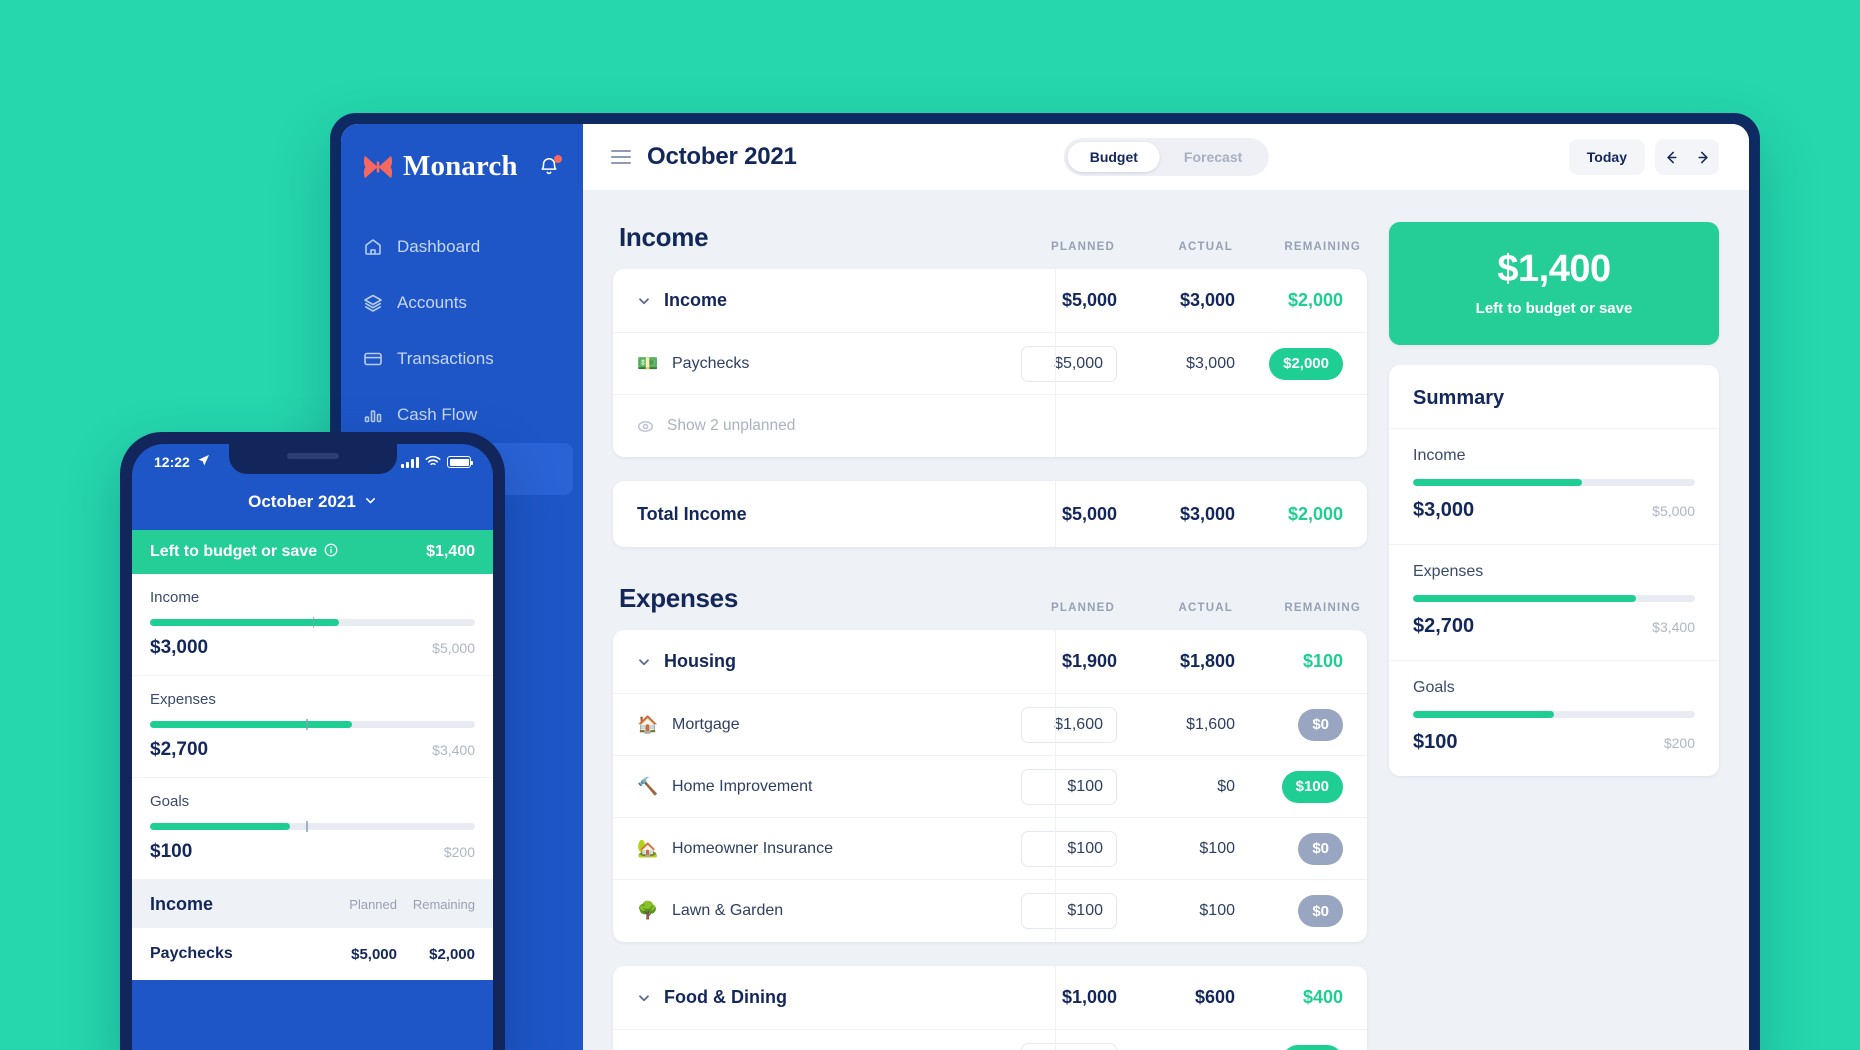 The width and height of the screenshot is (1860, 1050). Describe the element at coordinates (462, 303) in the screenshot. I see `sidebar-item-accounts: Accounts` at that location.